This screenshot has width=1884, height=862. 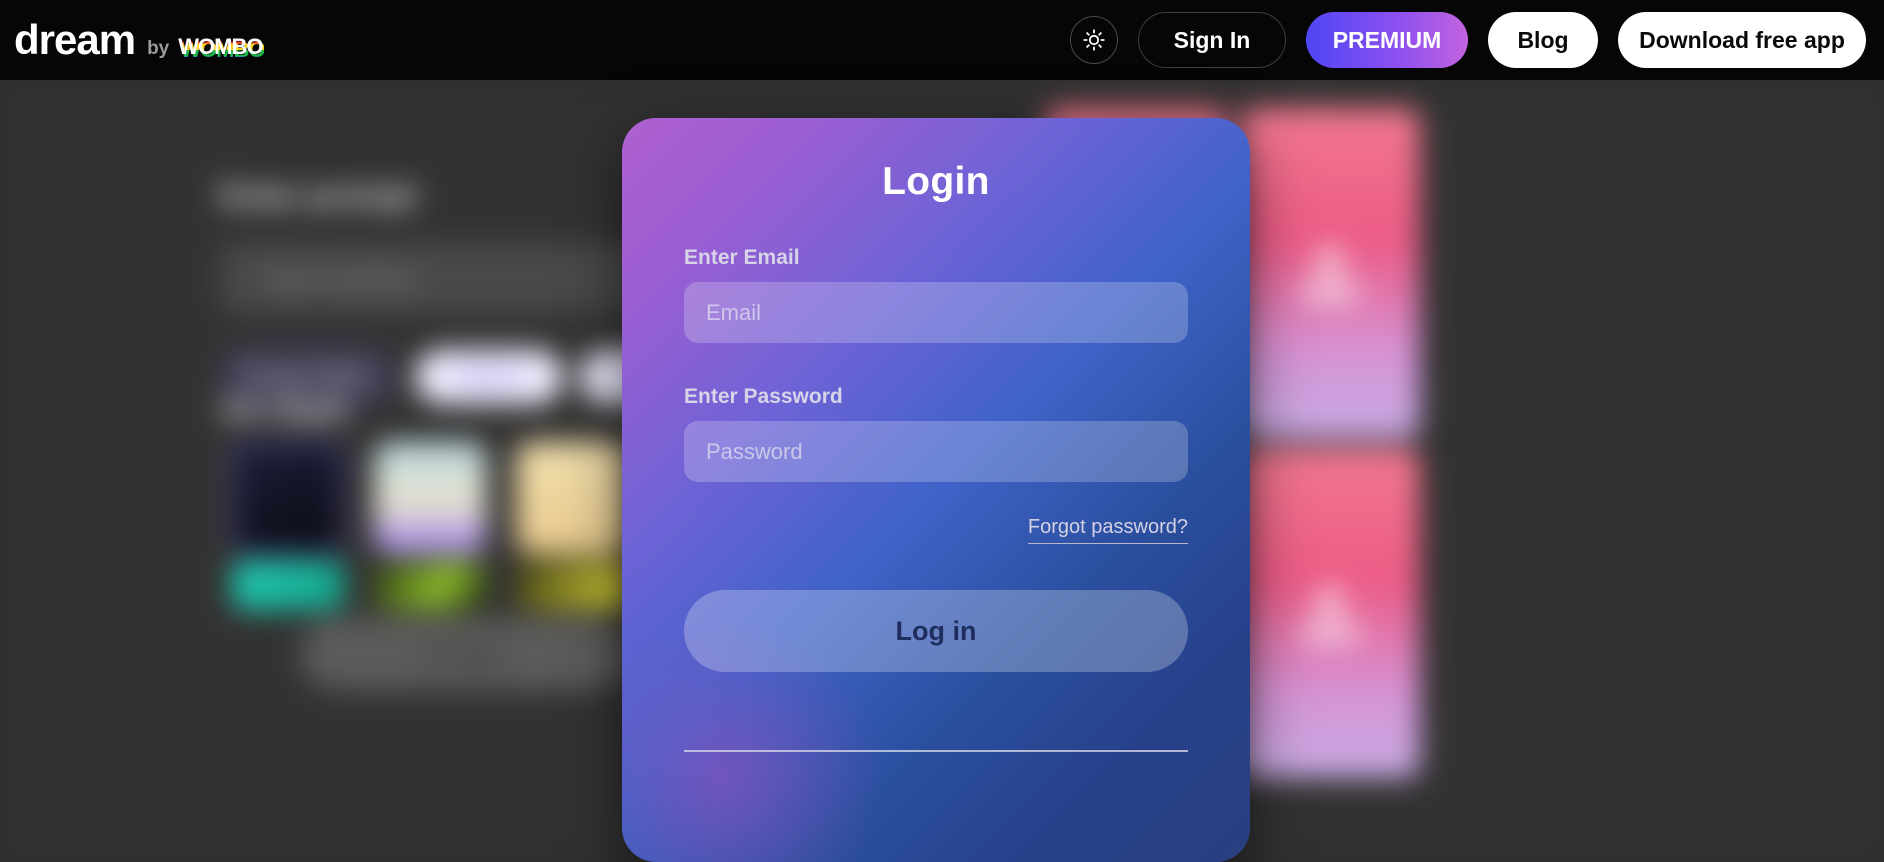 I want to click on top-header-bar: dream by WOMBO WOMBO Sign In PREMIUM Blo, so click(x=942, y=40).